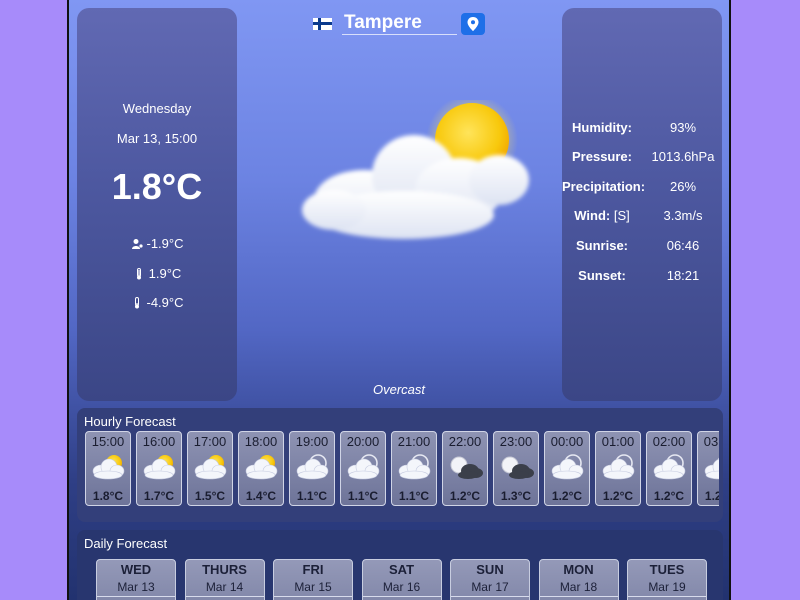 The image size is (800, 600). What do you see at coordinates (398, 389) in the screenshot?
I see `condition-text: Overcast` at bounding box center [398, 389].